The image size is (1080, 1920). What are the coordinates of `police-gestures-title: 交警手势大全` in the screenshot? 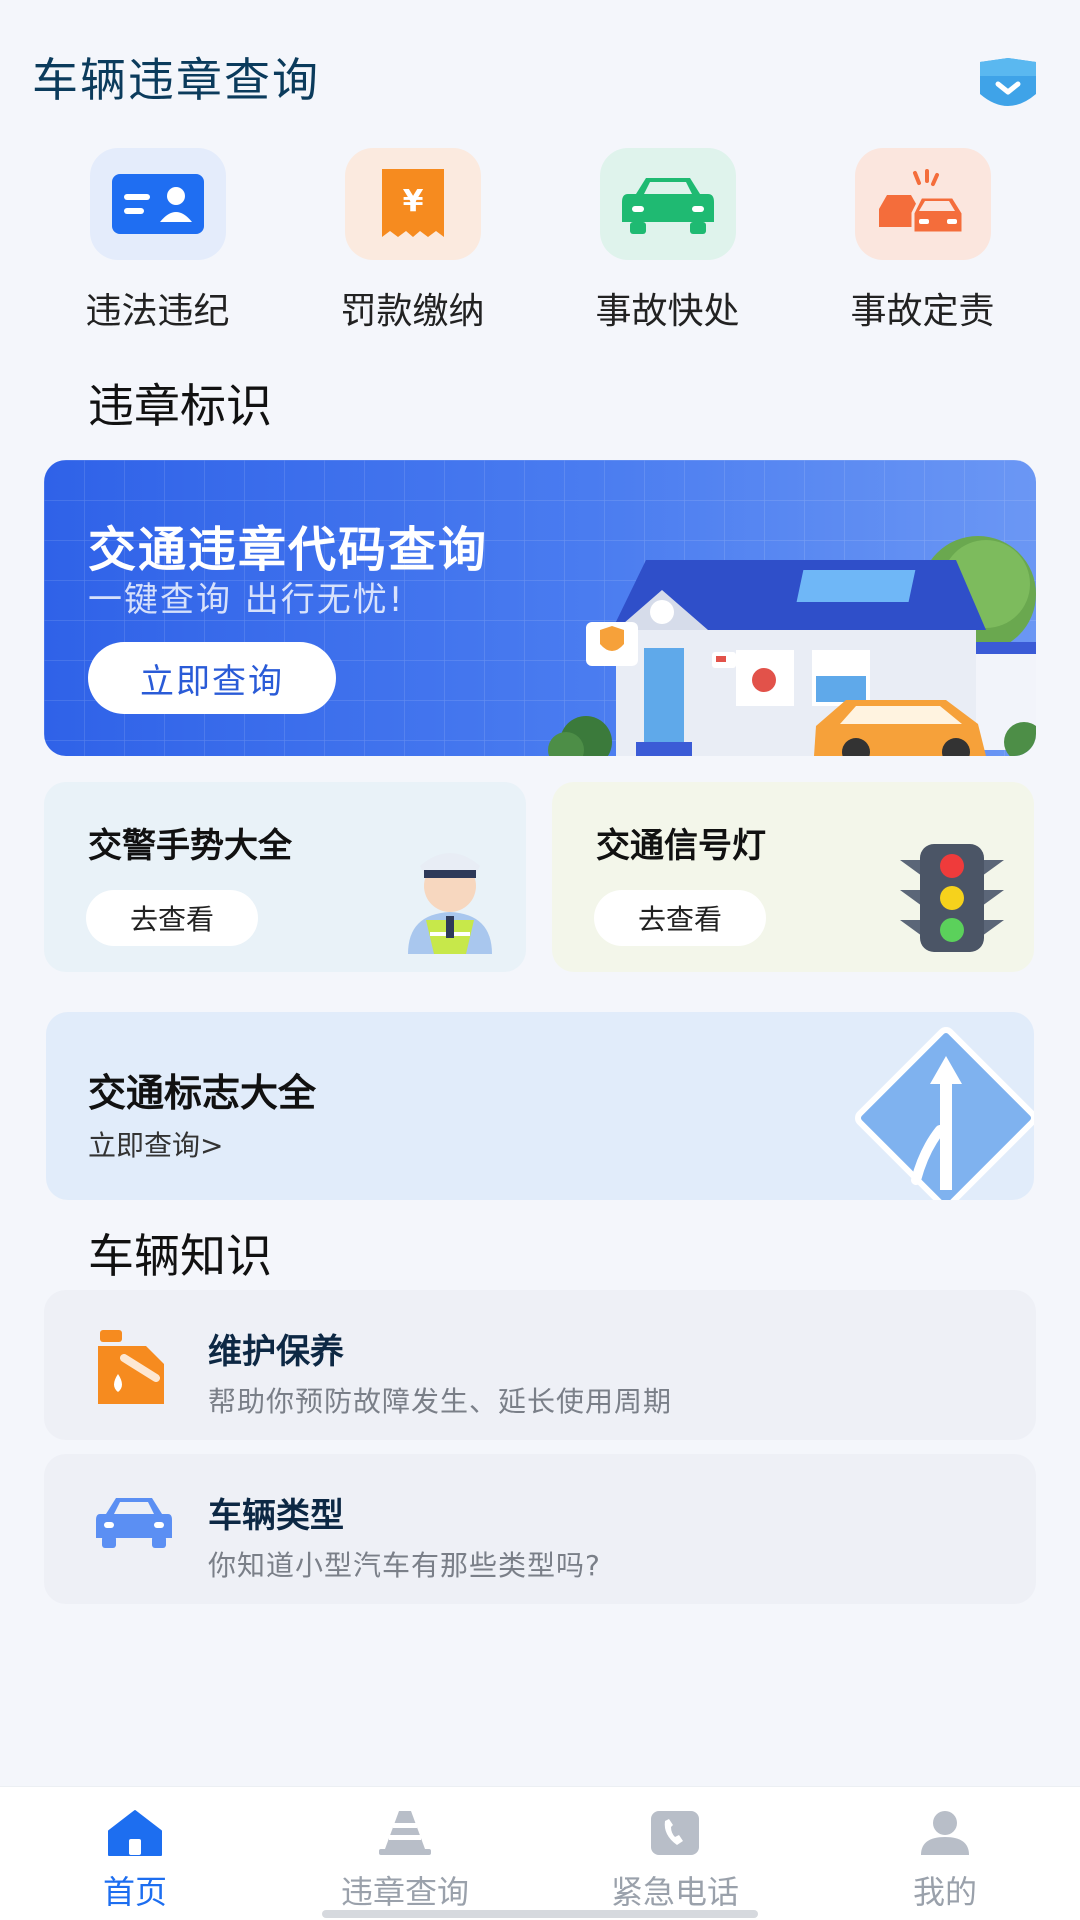 It's located at (190, 846).